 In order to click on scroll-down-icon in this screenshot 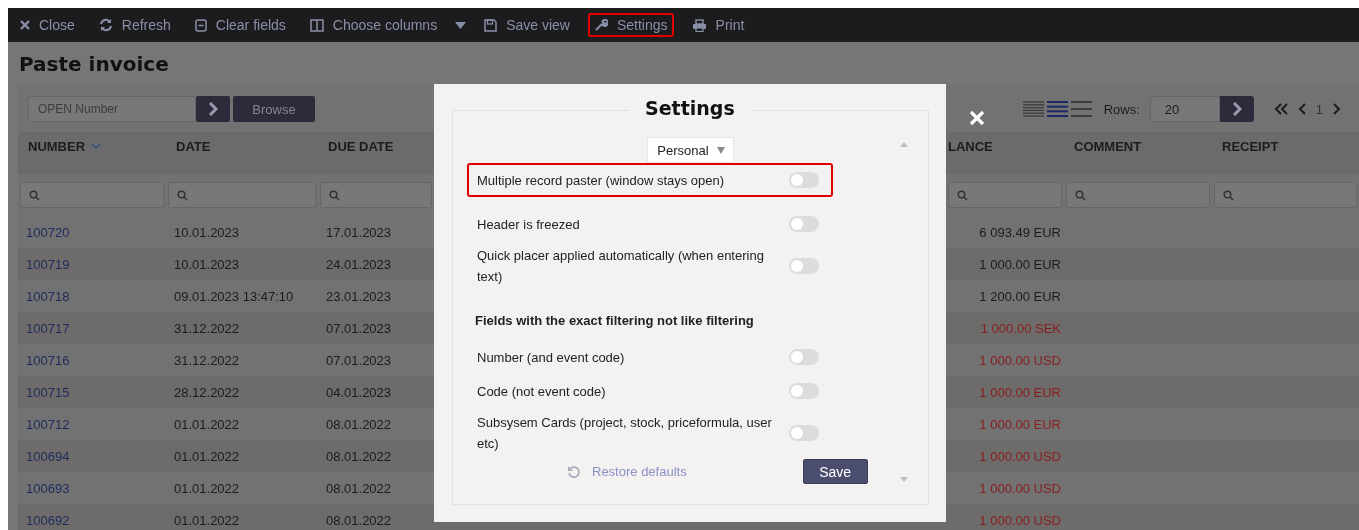, I will do `click(904, 479)`.